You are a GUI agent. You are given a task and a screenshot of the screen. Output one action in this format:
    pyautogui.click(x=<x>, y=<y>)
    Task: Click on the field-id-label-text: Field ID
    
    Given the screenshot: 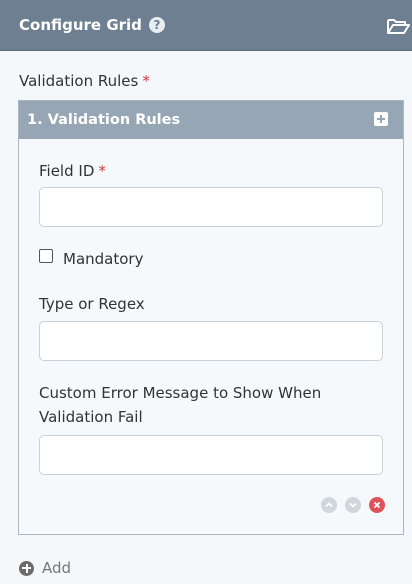 What is the action you would take?
    pyautogui.click(x=67, y=171)
    